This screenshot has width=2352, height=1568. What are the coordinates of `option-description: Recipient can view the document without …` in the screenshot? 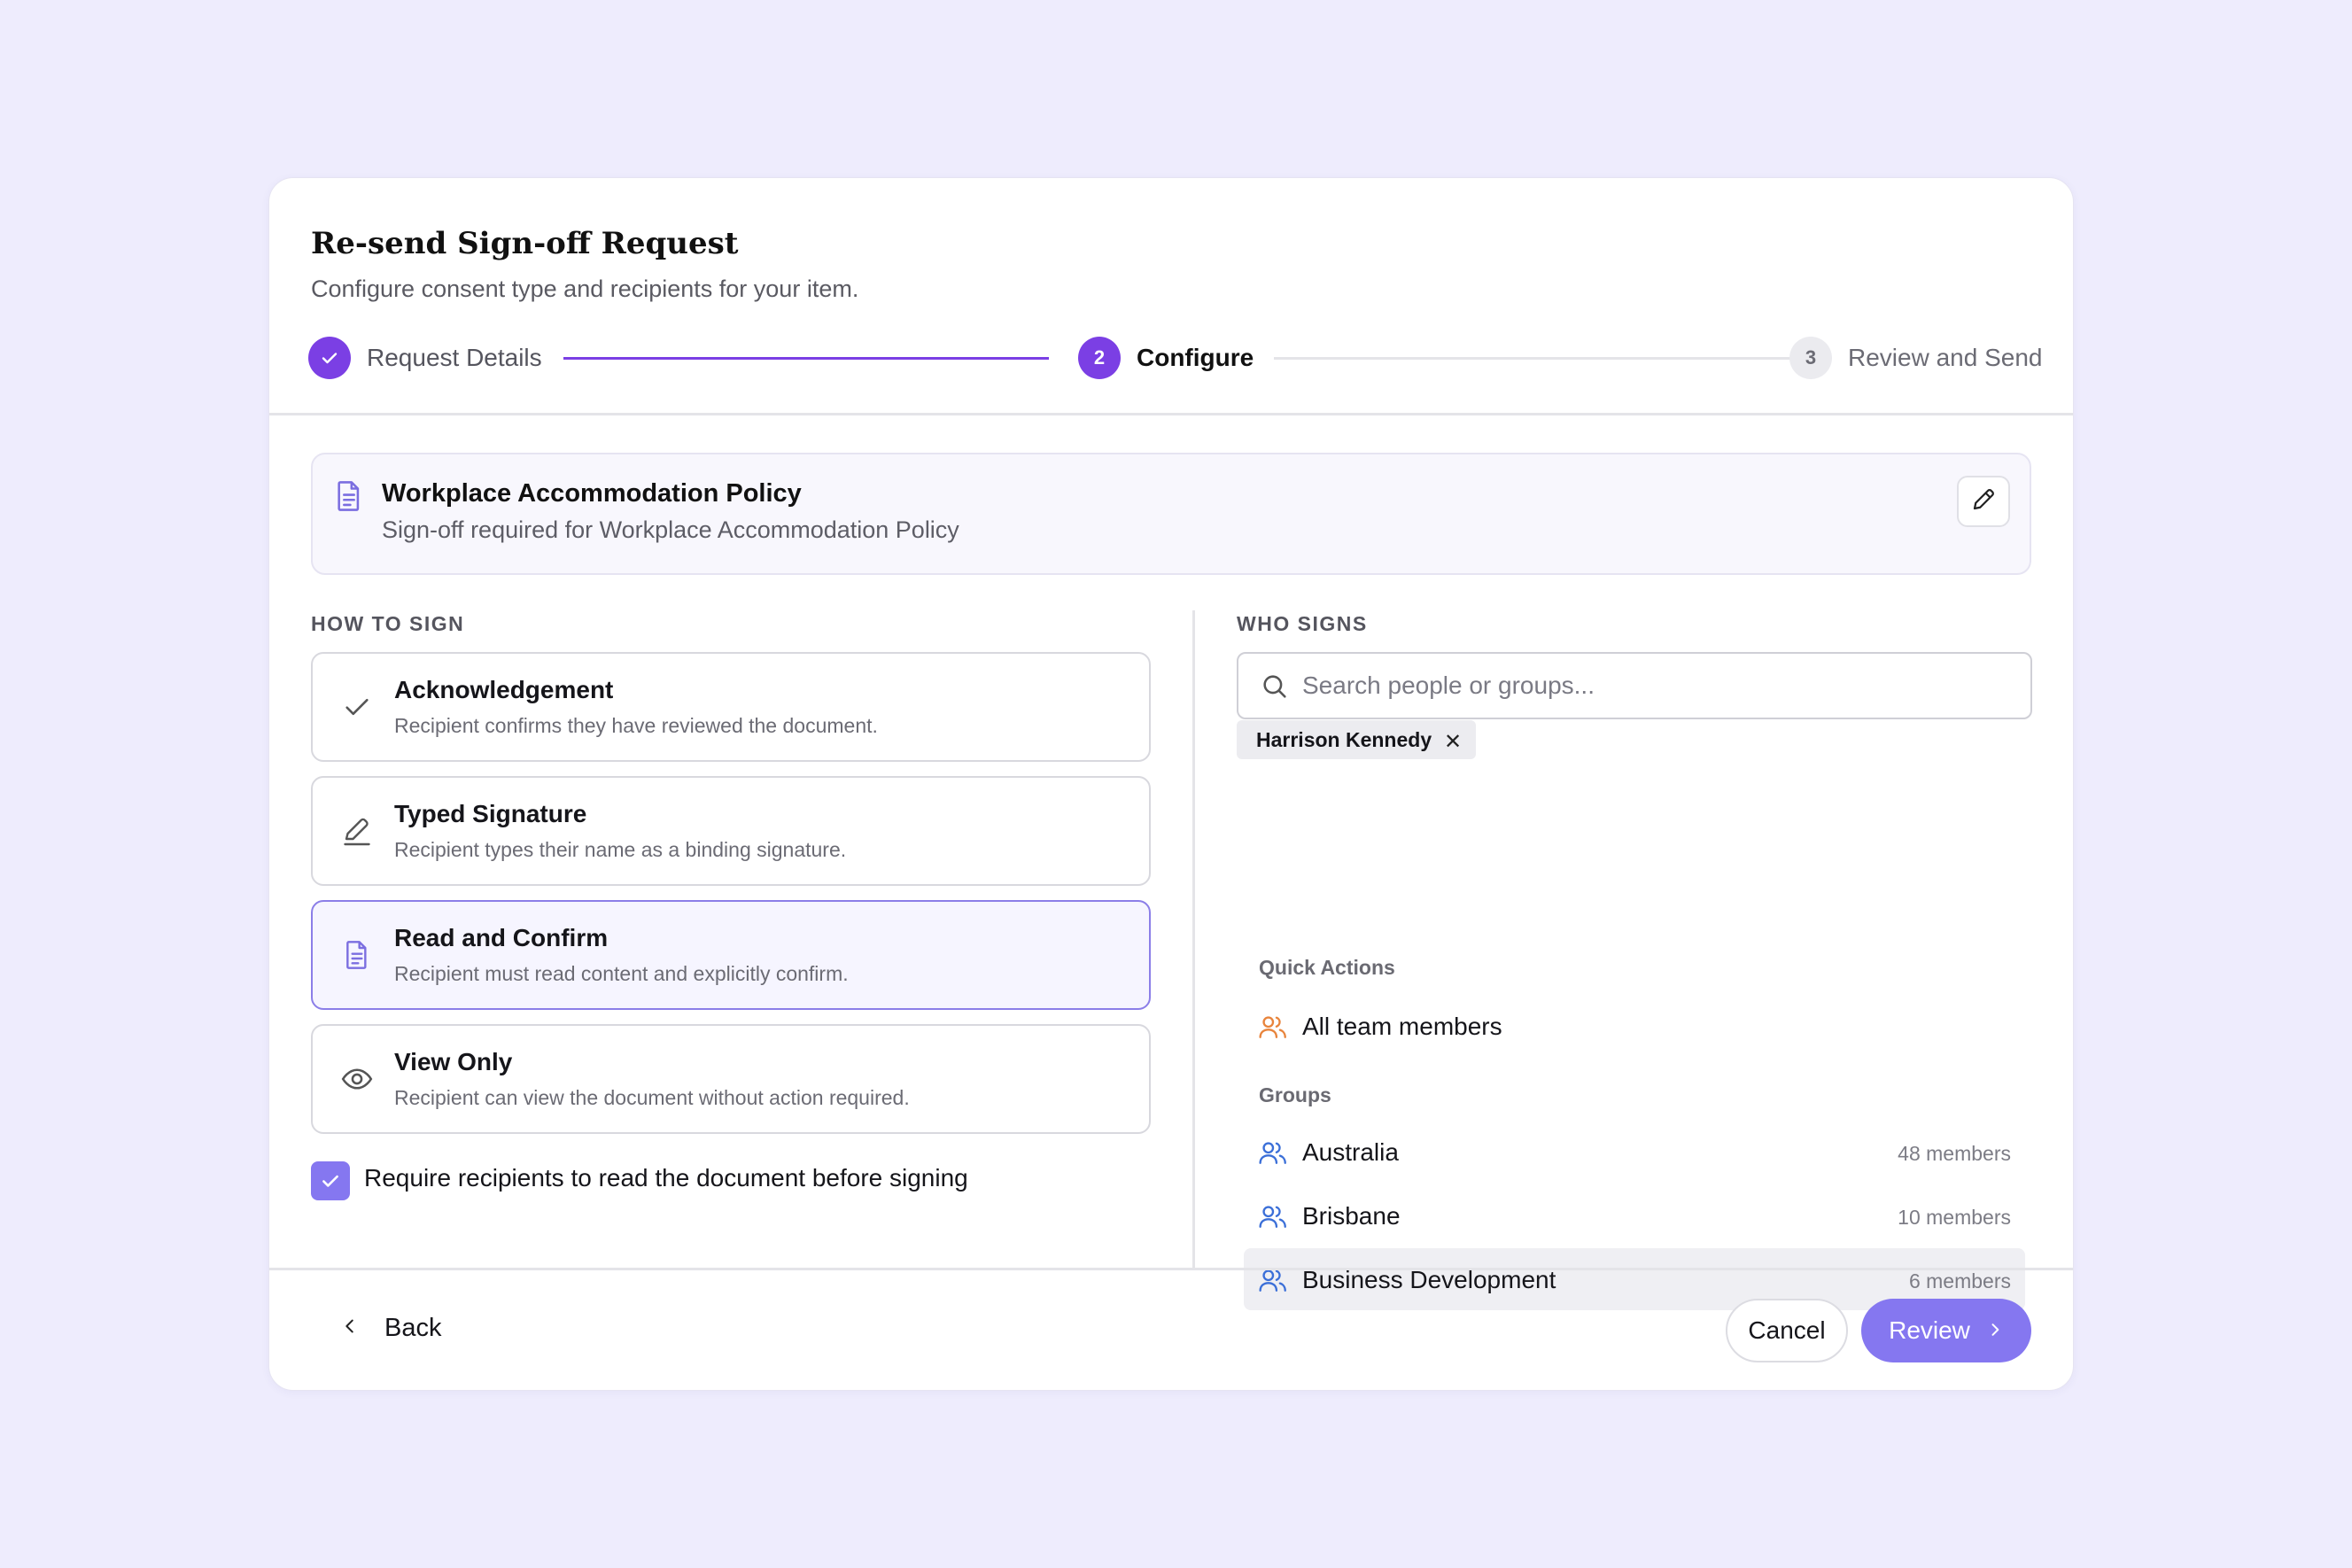 It's located at (652, 1097).